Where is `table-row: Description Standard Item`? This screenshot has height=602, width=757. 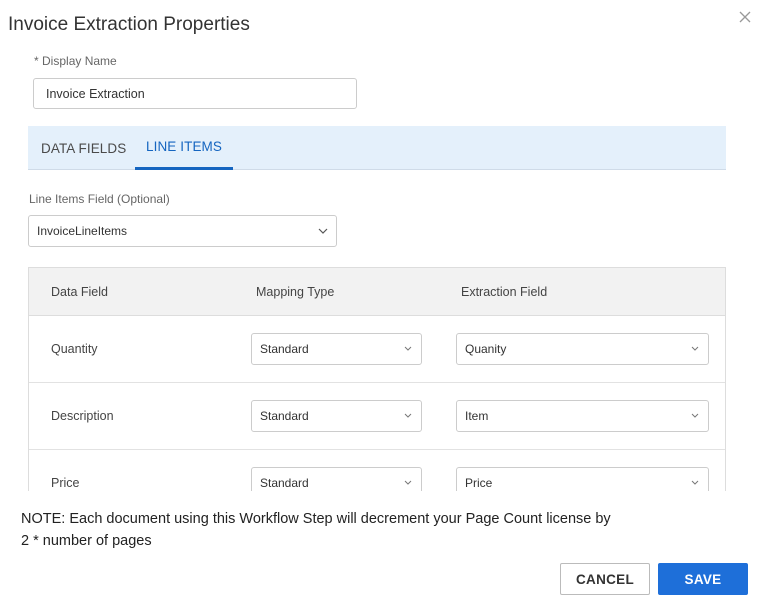 table-row: Description Standard Item is located at coordinates (377, 416).